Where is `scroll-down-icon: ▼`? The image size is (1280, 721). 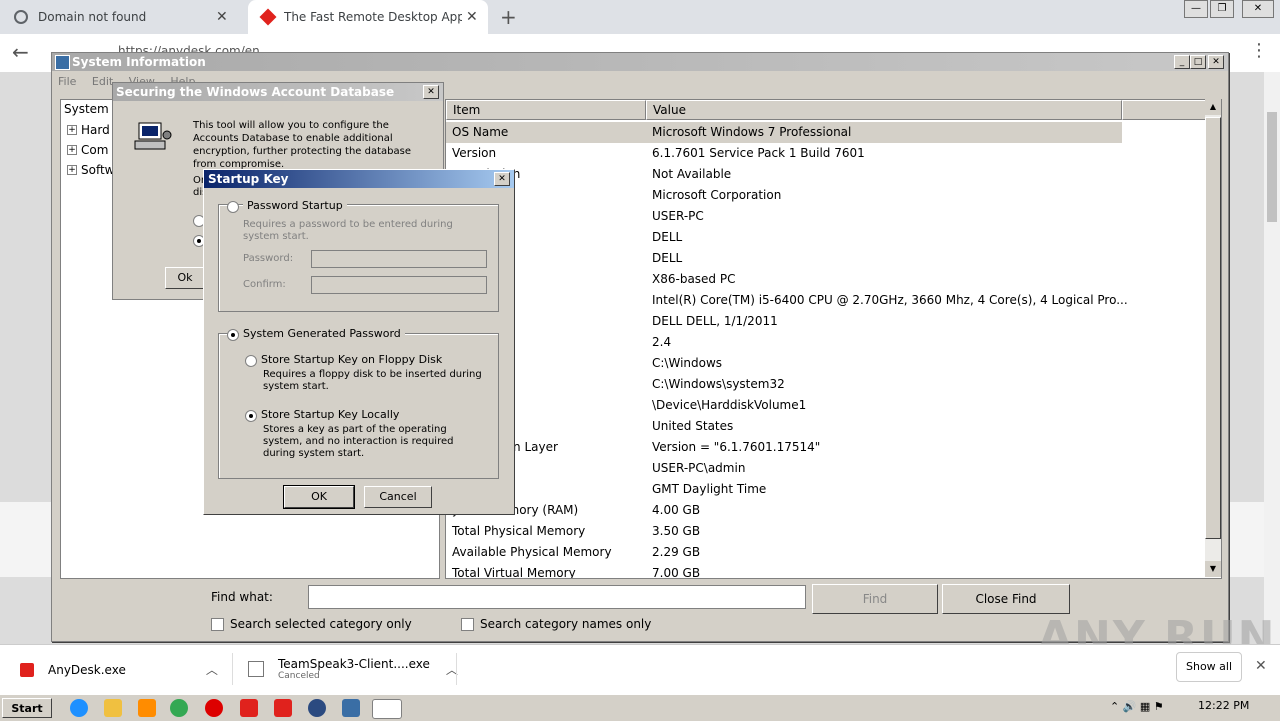 scroll-down-icon: ▼ is located at coordinates (1213, 569).